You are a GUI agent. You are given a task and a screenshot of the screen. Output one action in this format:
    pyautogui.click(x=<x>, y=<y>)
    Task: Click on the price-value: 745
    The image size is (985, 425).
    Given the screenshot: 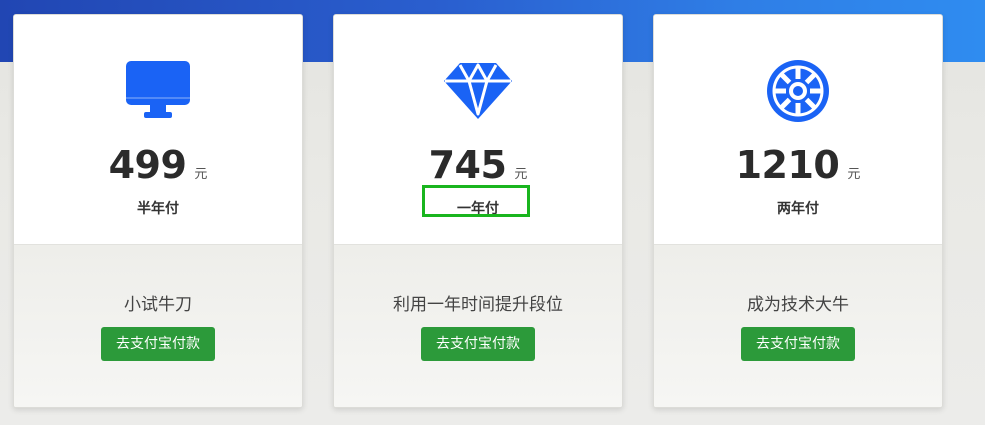 What is the action you would take?
    pyautogui.click(x=467, y=165)
    